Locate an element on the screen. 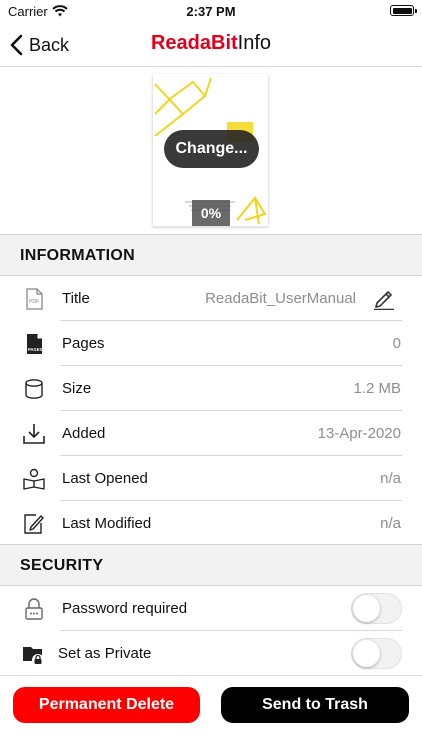 The height and width of the screenshot is (751, 422). status-bar: Carrier 2:37 PM is located at coordinates (211, 12).